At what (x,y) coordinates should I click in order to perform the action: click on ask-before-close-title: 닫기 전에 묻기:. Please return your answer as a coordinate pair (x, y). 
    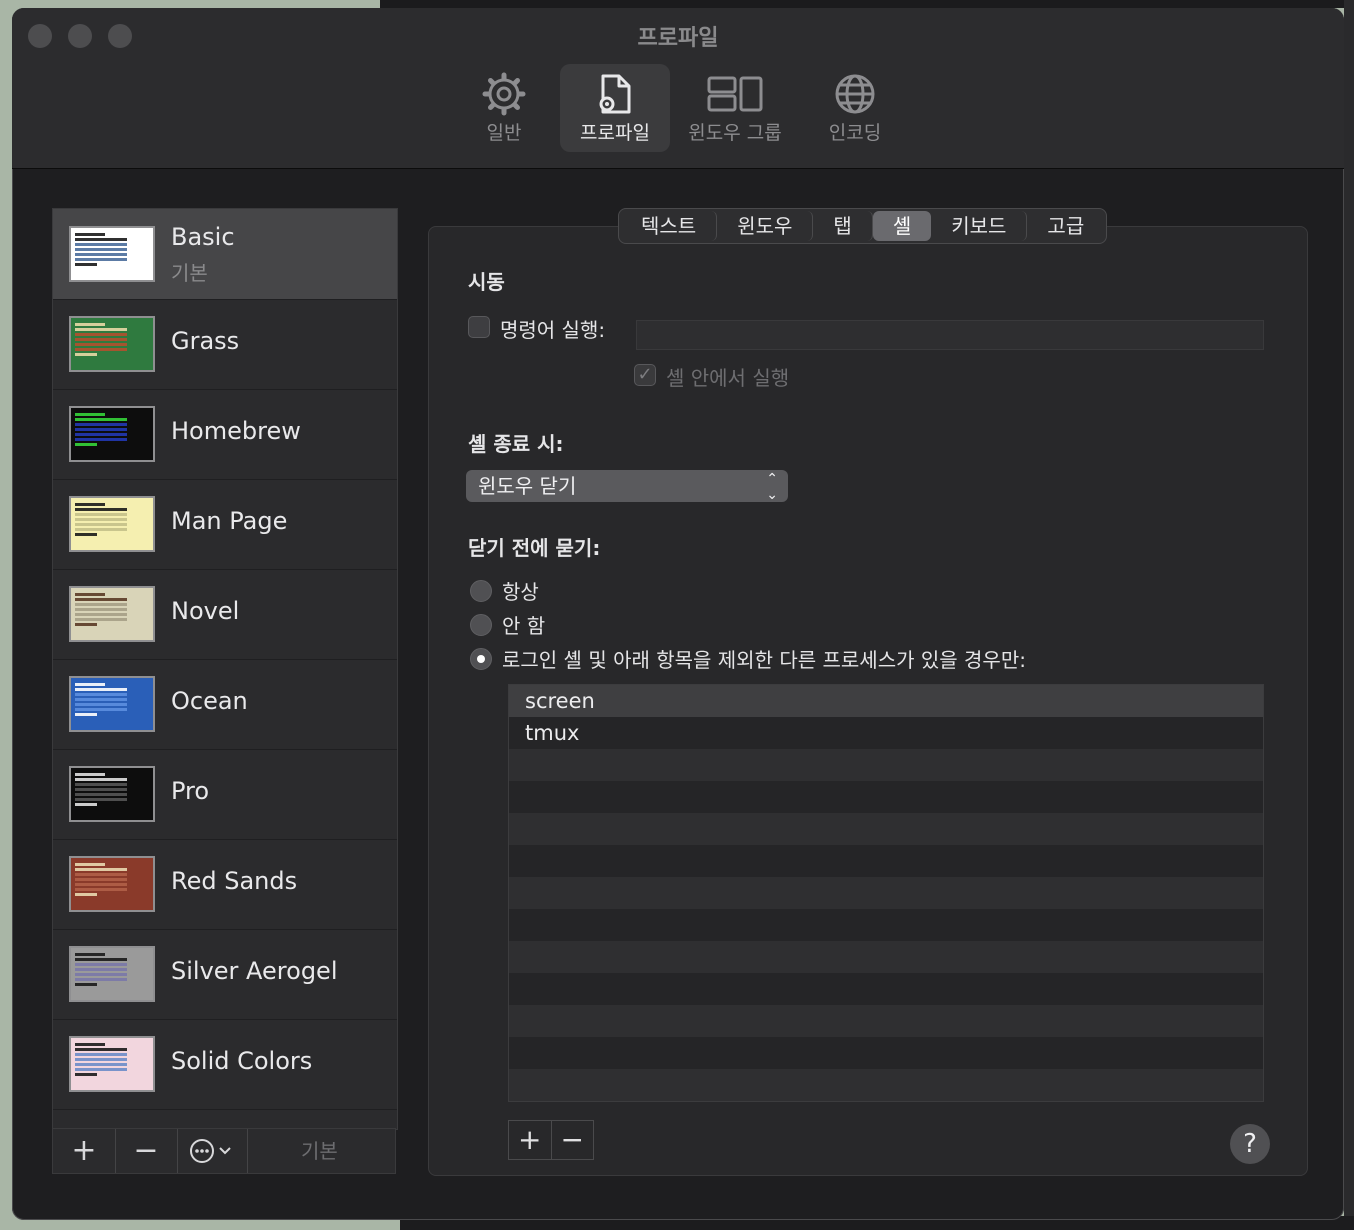
    Looking at the image, I should click on (534, 548).